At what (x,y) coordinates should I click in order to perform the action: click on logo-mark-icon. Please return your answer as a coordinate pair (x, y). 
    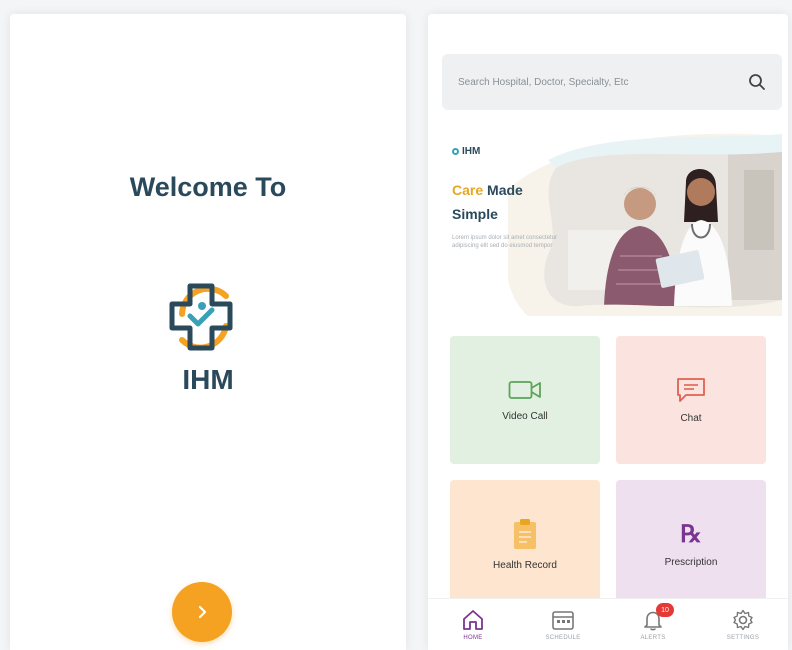
    Looking at the image, I should click on (455, 151).